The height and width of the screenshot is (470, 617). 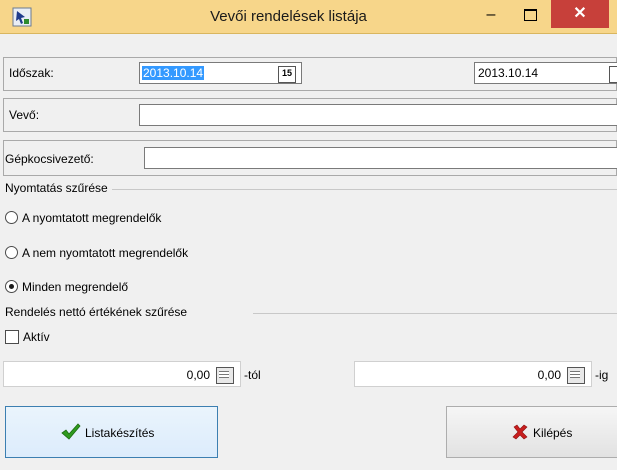 What do you see at coordinates (122, 374) in the screenshot?
I see `net-from-field: 0,00` at bounding box center [122, 374].